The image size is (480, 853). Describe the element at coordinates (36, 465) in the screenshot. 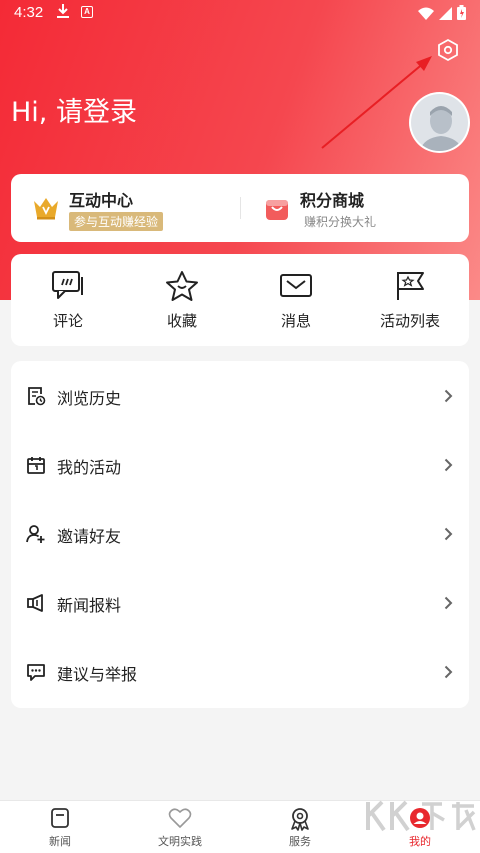

I see `calendar-icon` at that location.